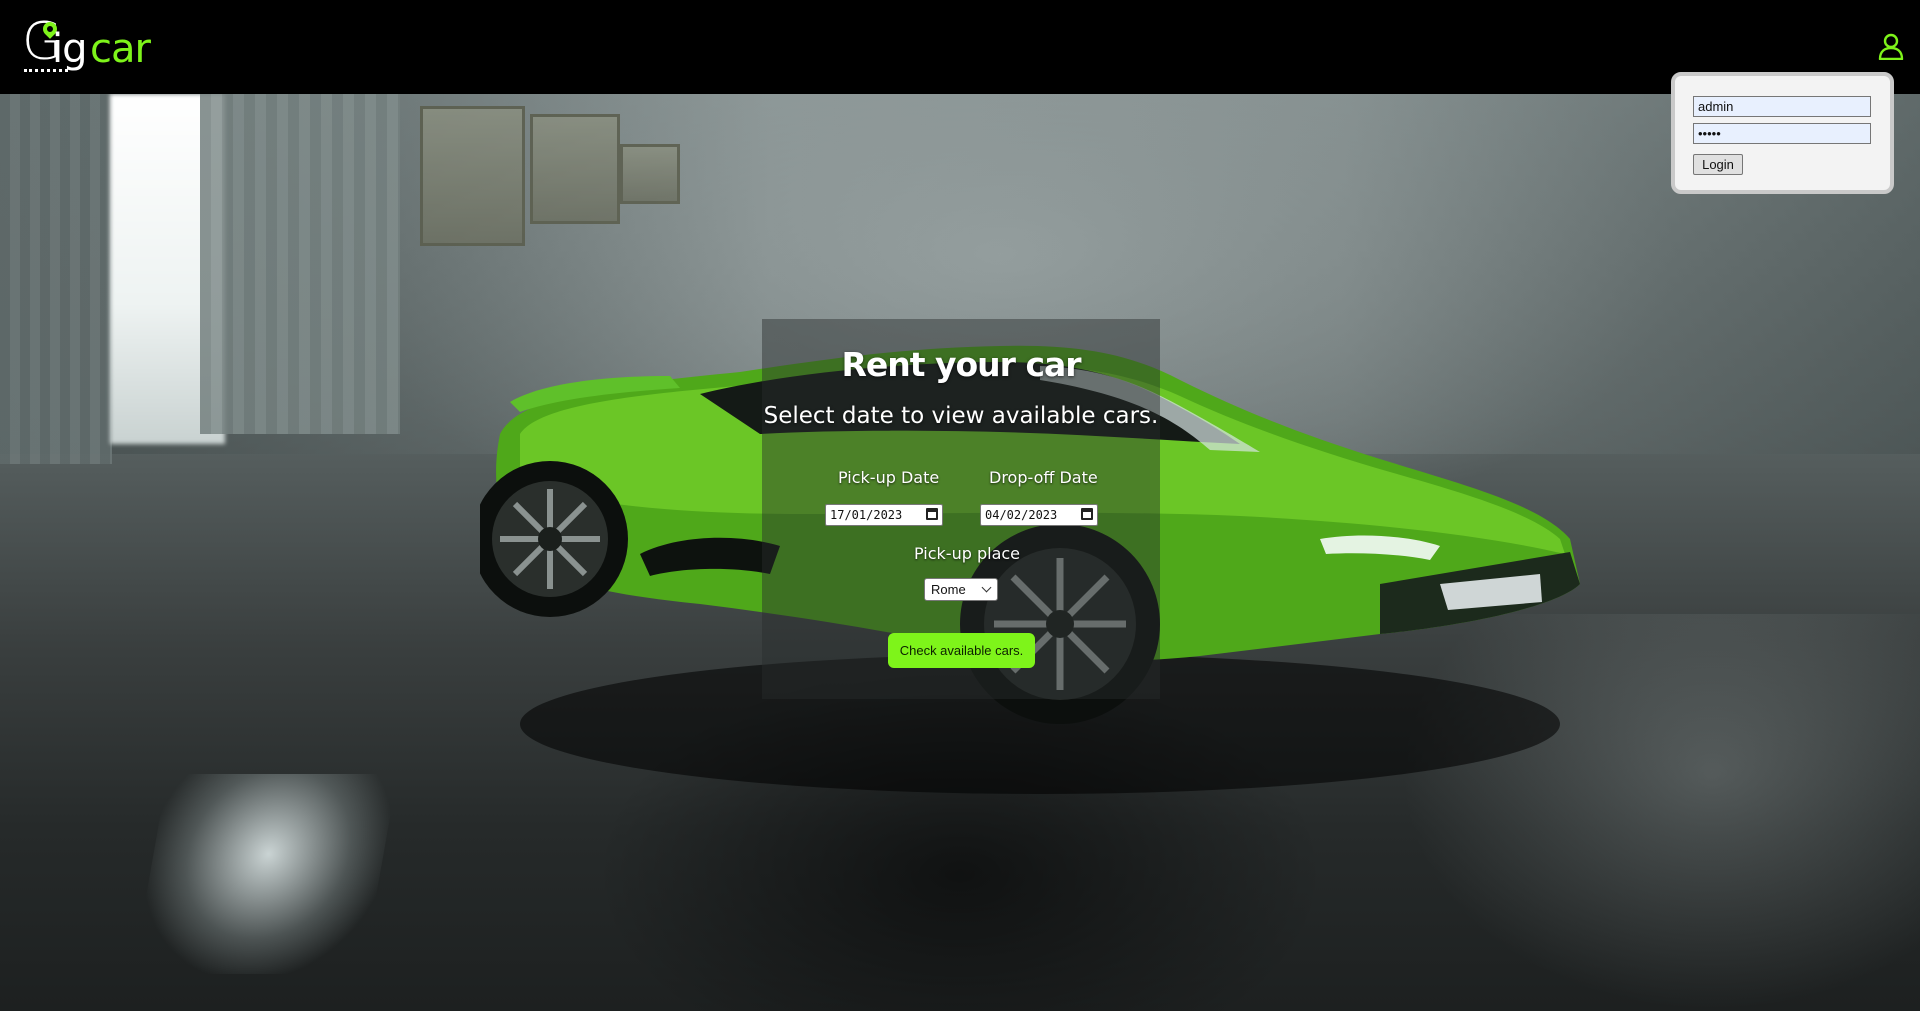 The image size is (1920, 1011). Describe the element at coordinates (961, 650) in the screenshot. I see `check-available-cars-button: Check available cars.` at that location.